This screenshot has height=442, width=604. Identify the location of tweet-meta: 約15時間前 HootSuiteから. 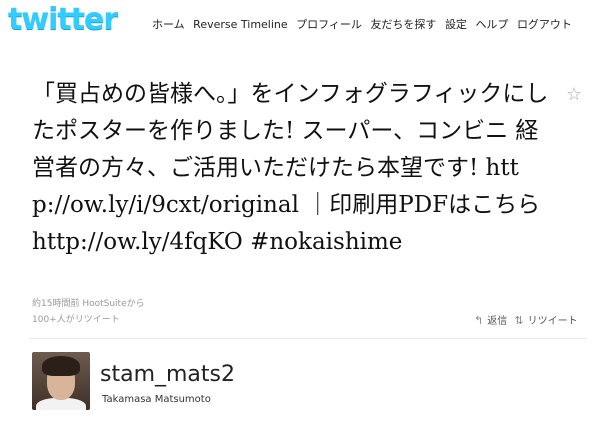
(88, 302).